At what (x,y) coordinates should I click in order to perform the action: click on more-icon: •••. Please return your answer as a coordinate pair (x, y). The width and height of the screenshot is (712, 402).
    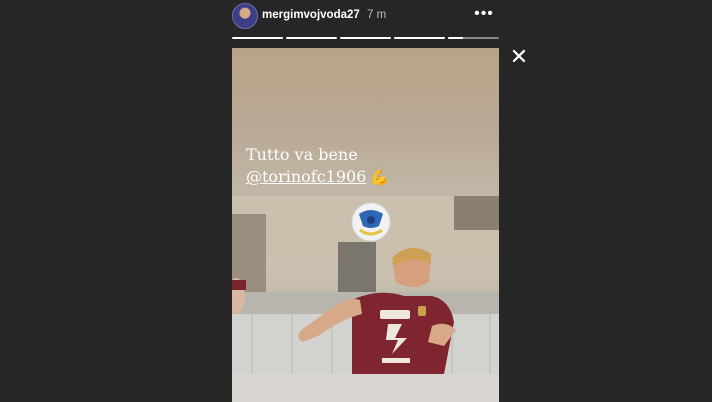
    Looking at the image, I should click on (484, 13).